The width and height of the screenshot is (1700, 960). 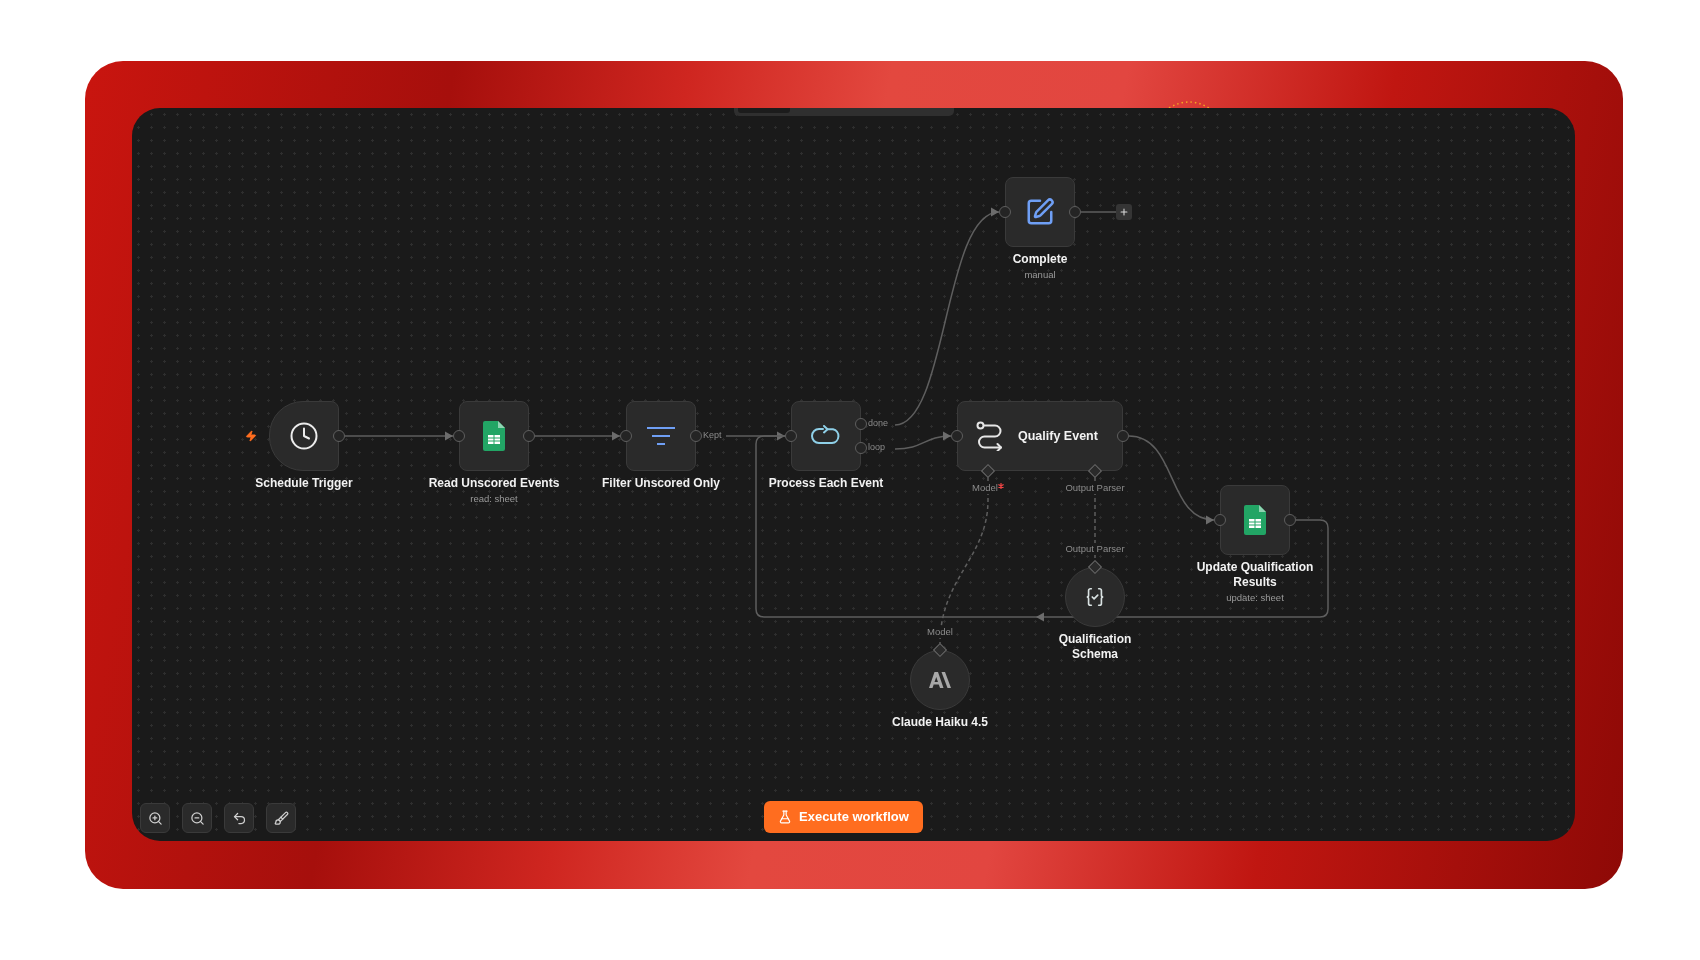 I want to click on output-label: loop, so click(x=876, y=447).